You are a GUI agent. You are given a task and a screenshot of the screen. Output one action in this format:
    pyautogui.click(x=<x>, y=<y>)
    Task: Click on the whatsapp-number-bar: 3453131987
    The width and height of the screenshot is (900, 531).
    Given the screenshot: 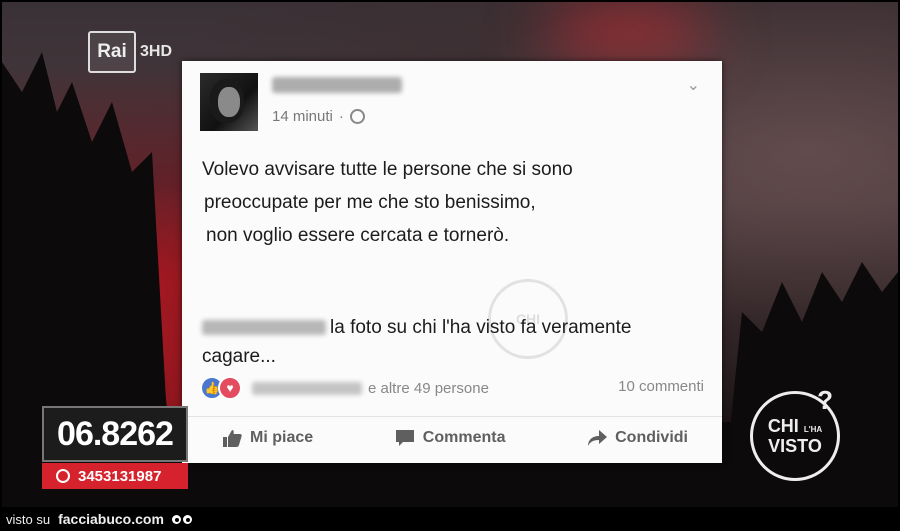 What is the action you would take?
    pyautogui.click(x=115, y=476)
    